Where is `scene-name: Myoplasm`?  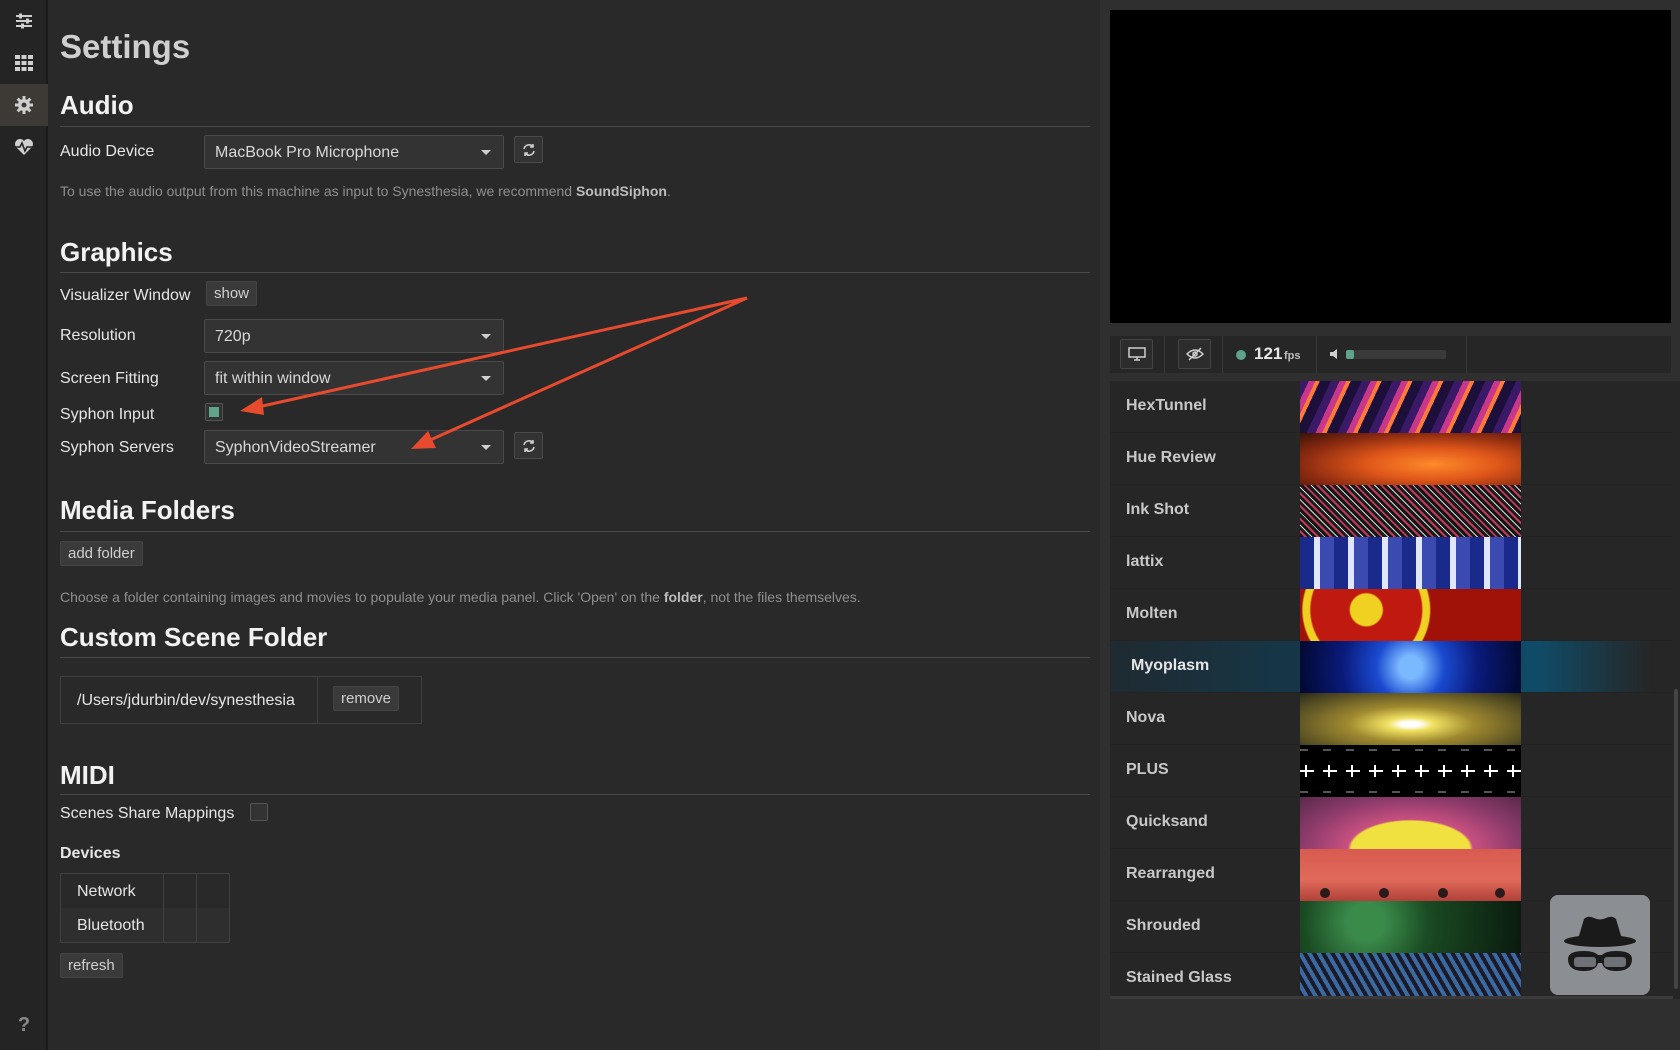 scene-name: Myoplasm is located at coordinates (1170, 665).